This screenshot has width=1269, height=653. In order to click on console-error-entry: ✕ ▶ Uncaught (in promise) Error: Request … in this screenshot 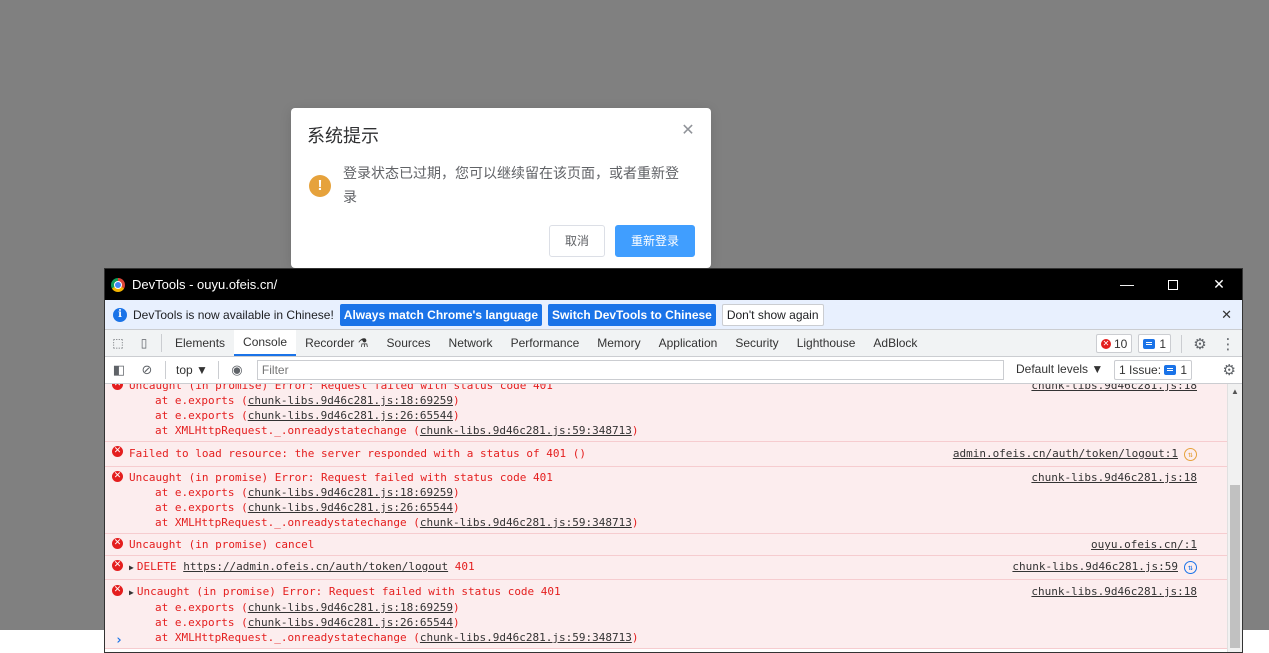, I will do `click(666, 614)`.